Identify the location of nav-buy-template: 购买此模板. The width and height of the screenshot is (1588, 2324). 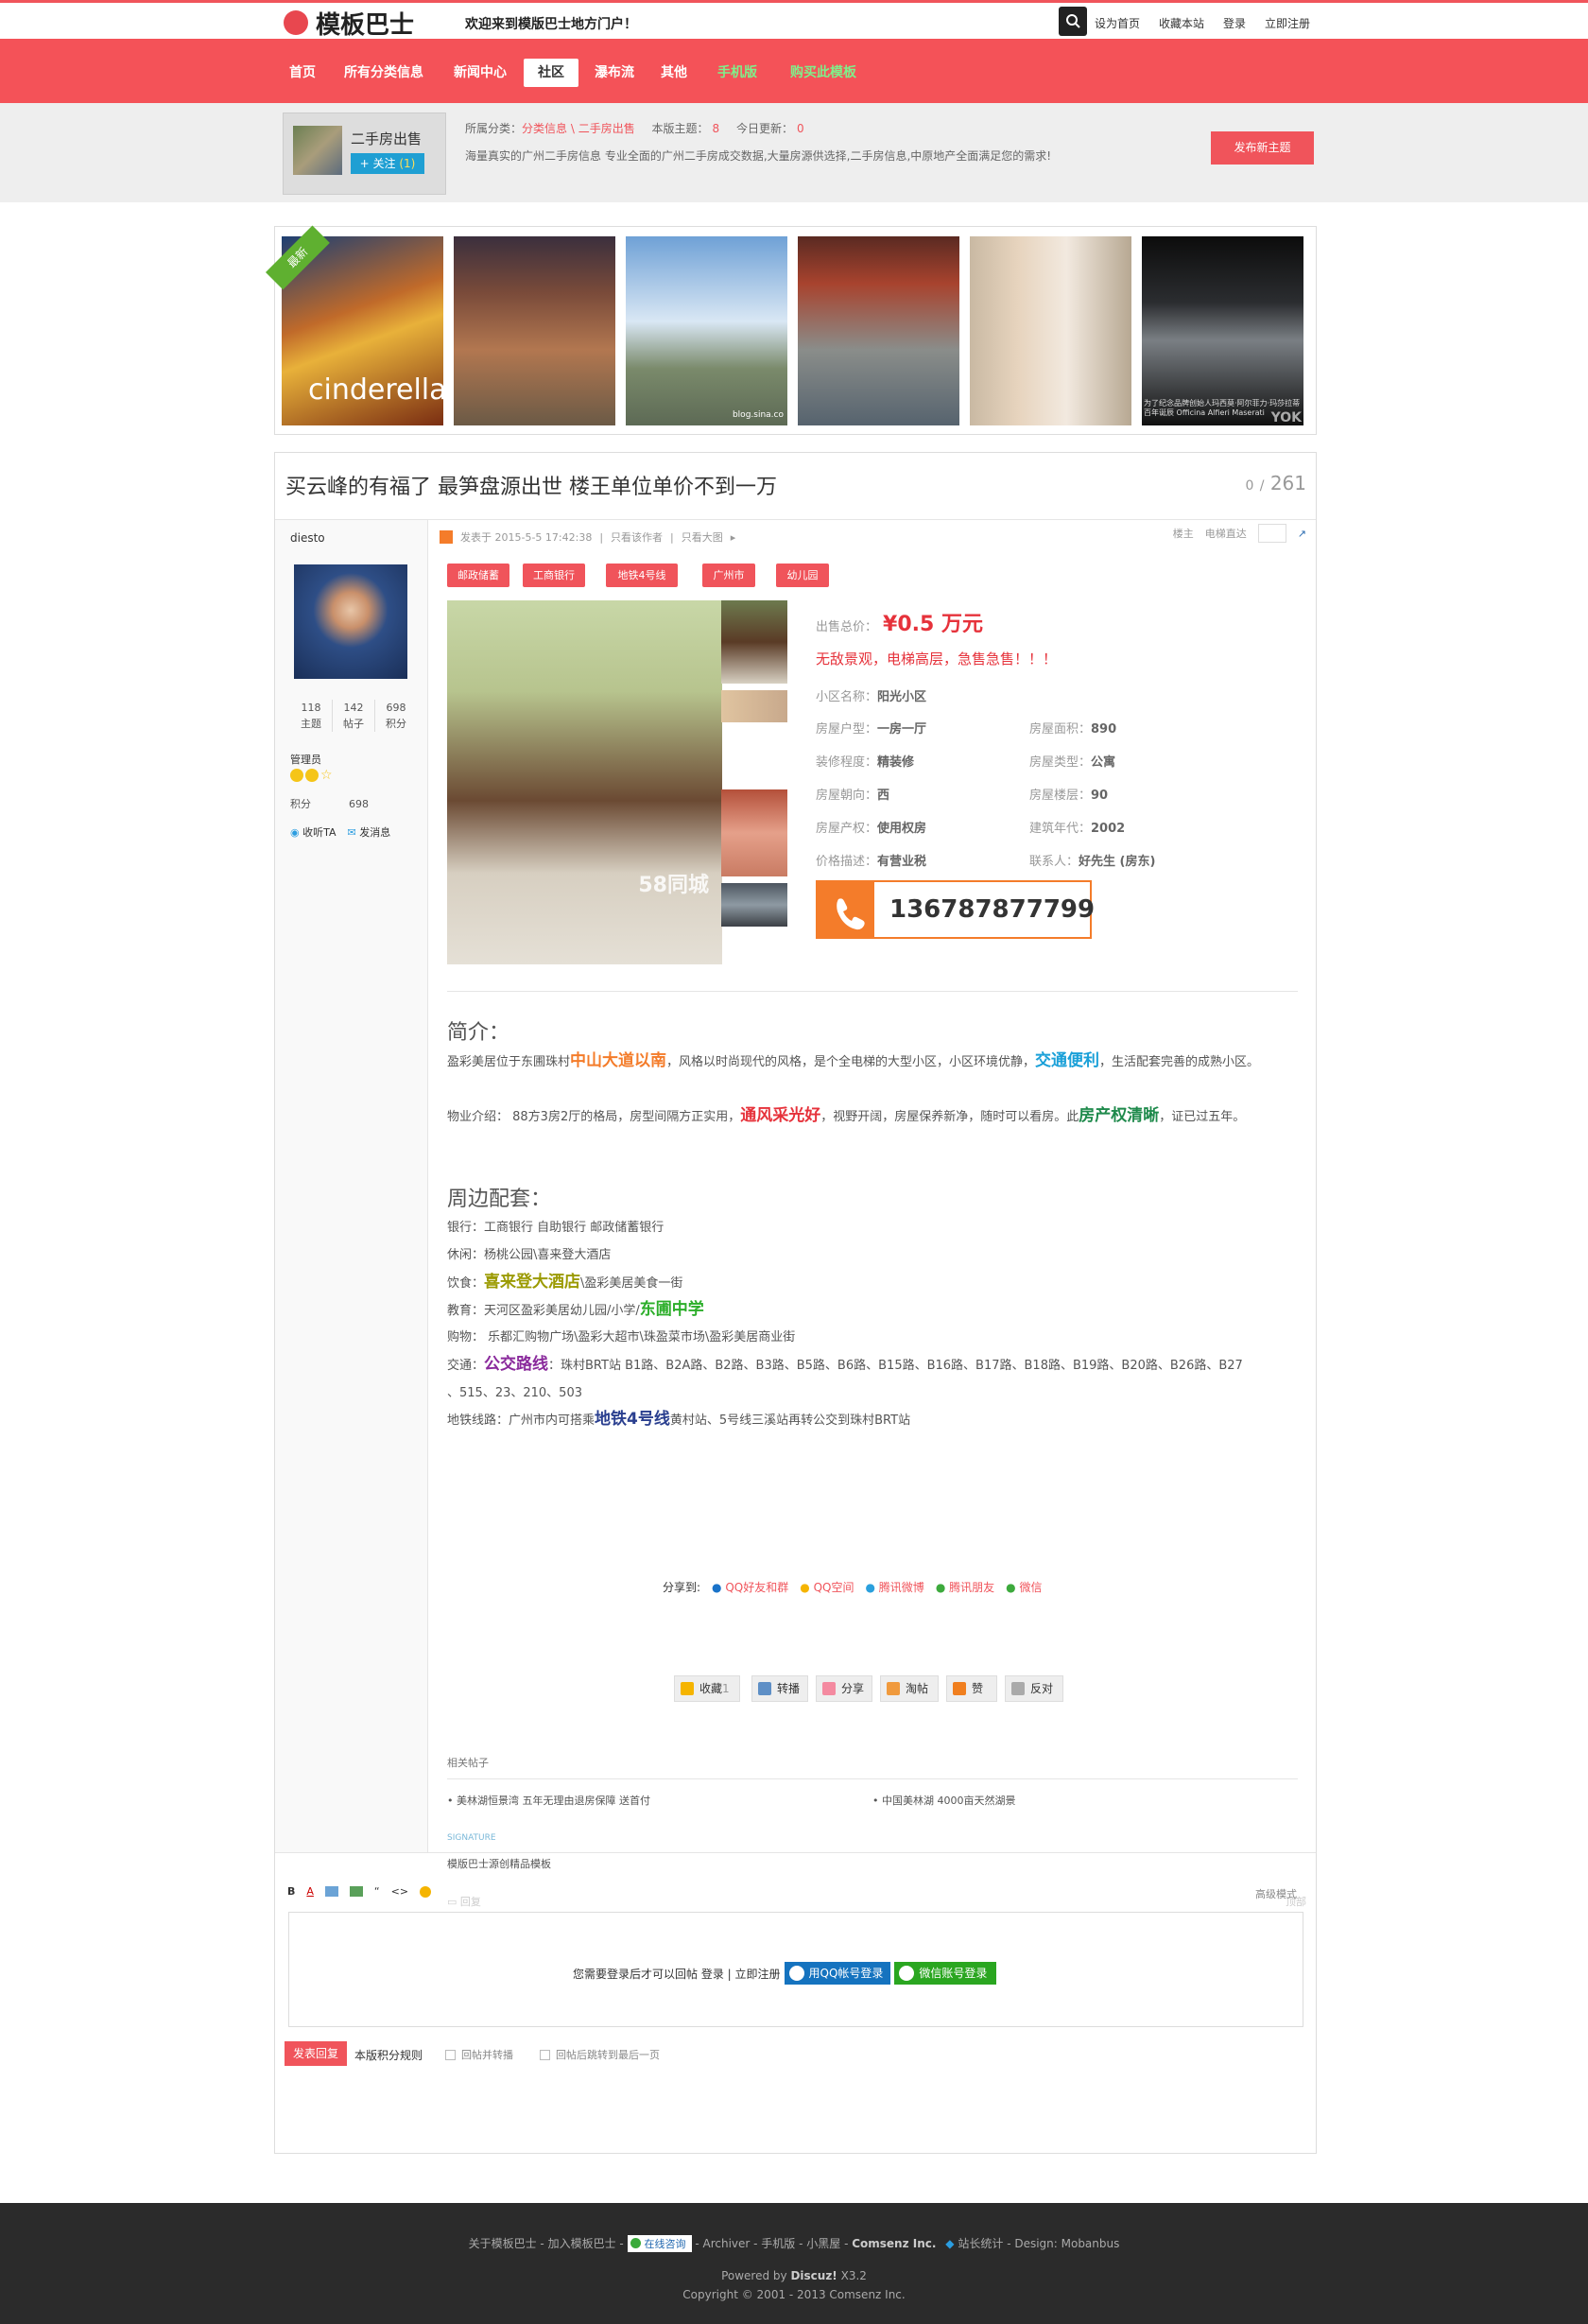
(823, 73).